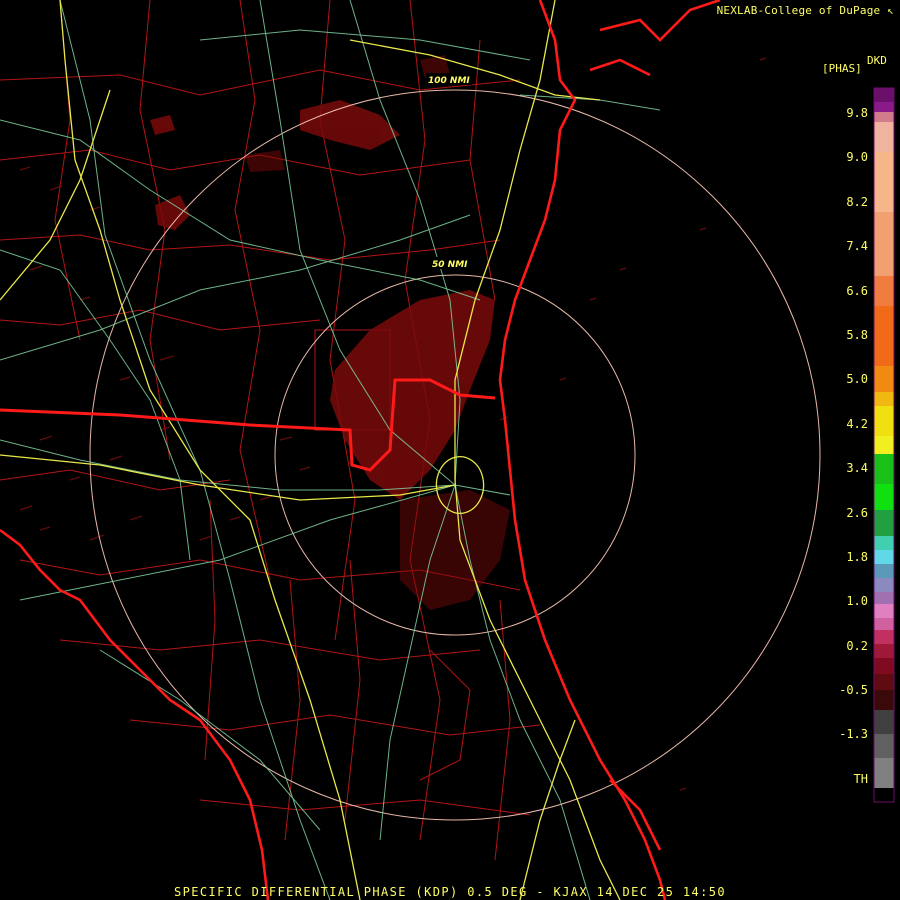 Image resolution: width=900 pixels, height=900 pixels. I want to click on legend-label: 9.0, so click(857, 157).